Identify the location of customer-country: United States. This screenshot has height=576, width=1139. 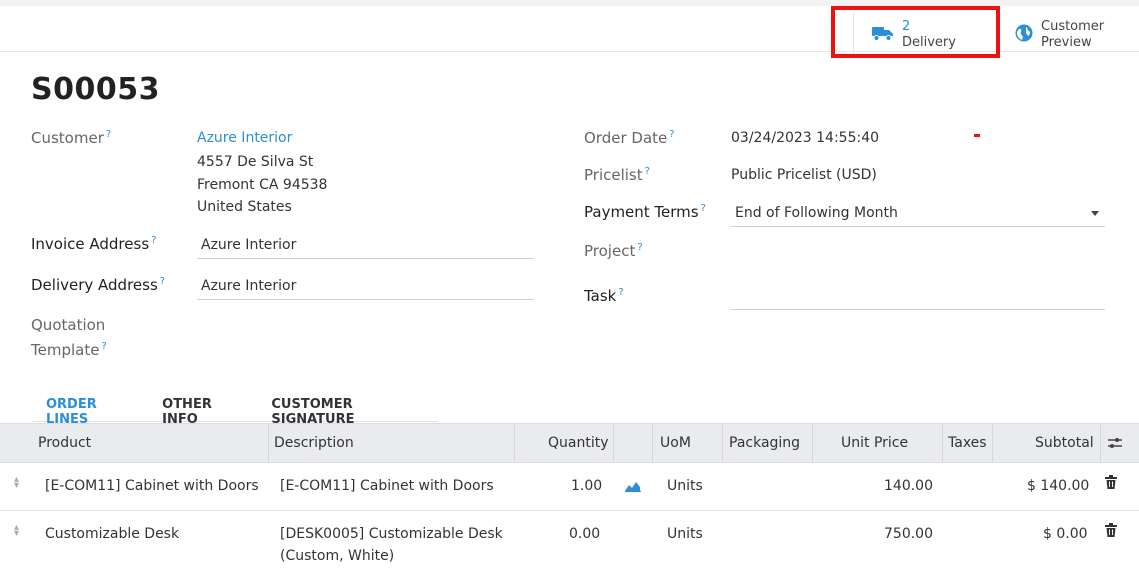
(244, 207).